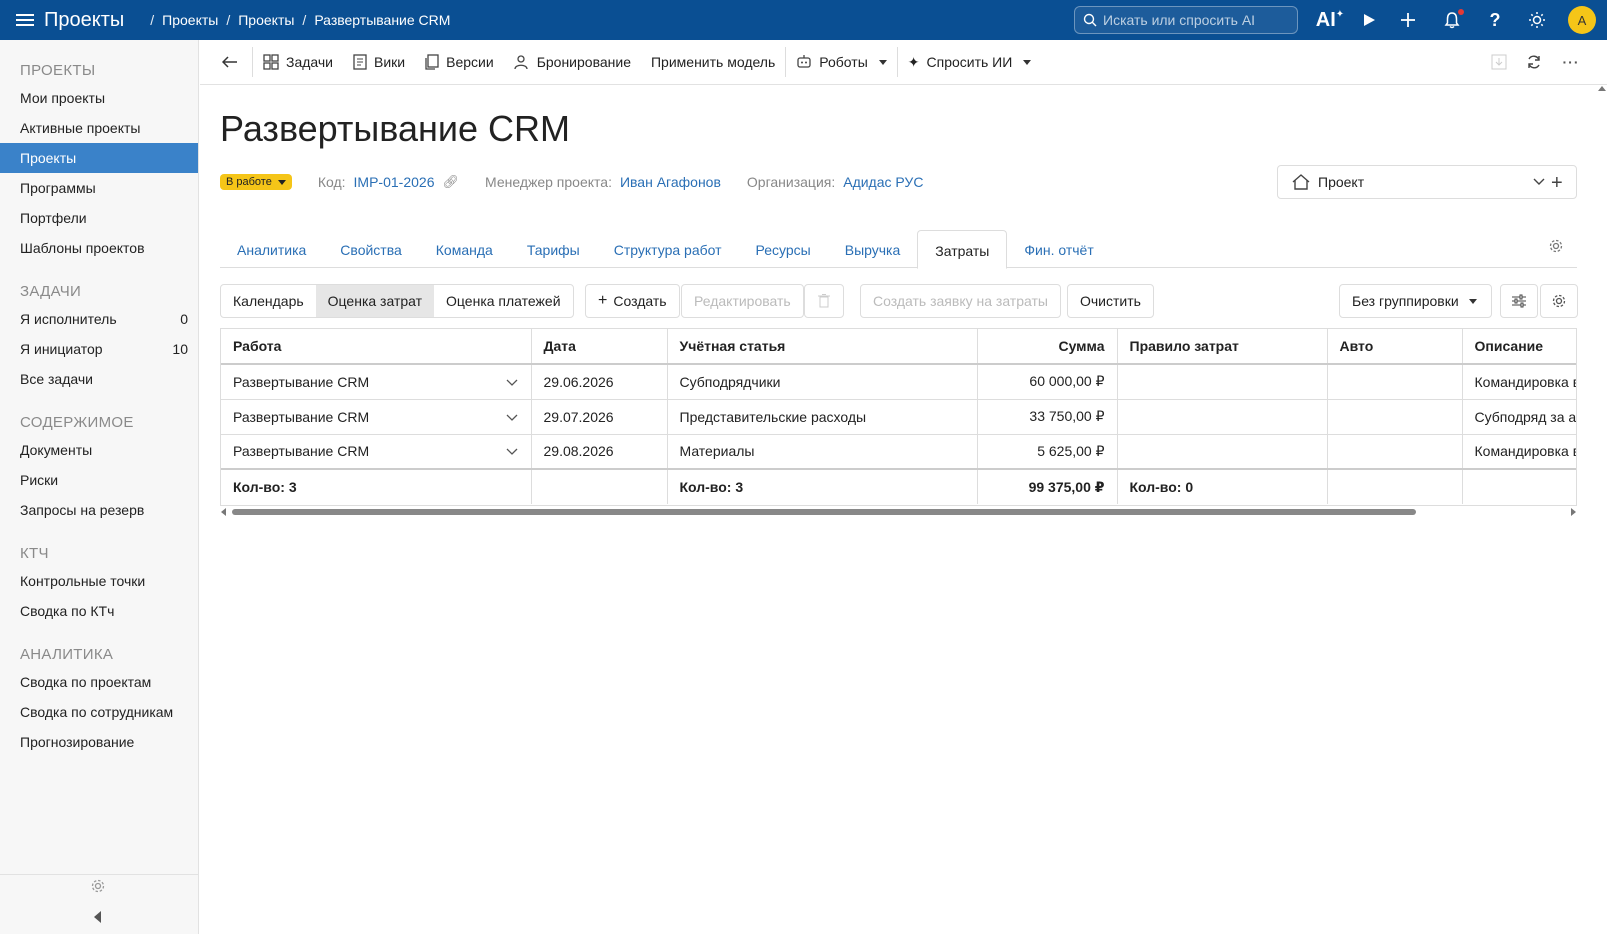  What do you see at coordinates (632, 301) in the screenshot?
I see `create-button: + Создать` at bounding box center [632, 301].